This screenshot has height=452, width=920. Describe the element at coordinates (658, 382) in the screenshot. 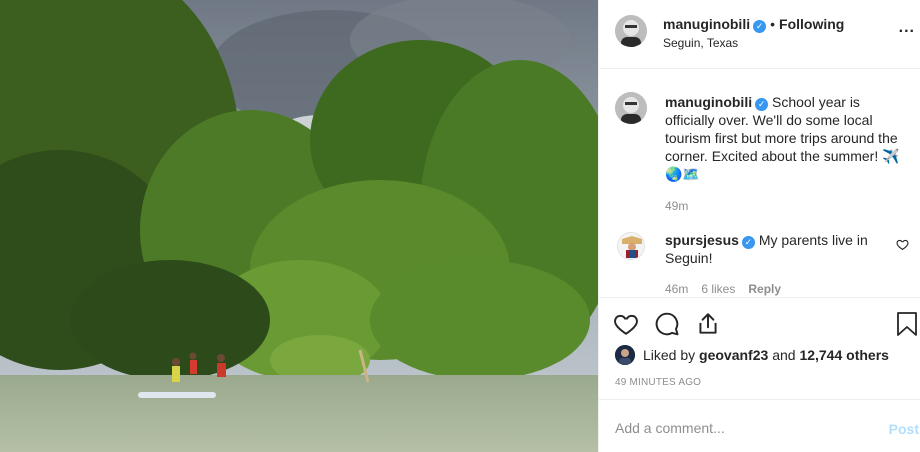

I see `post-timestamp: 49 minutes ago` at that location.